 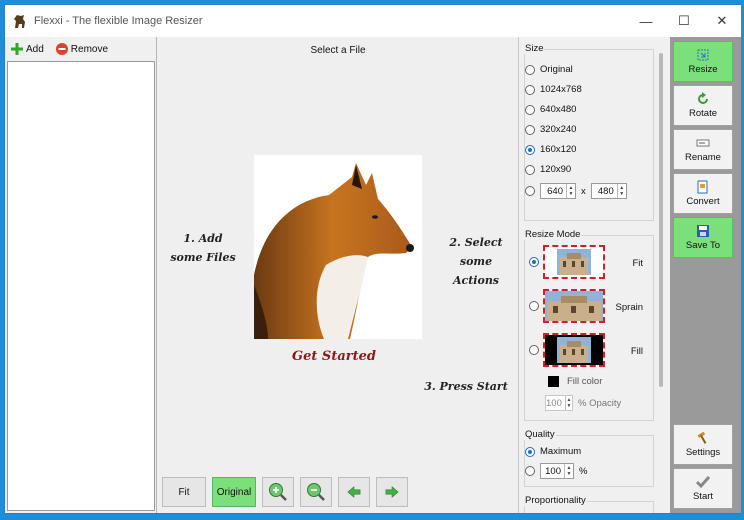 I want to click on fit-button: Fit, so click(x=184, y=492).